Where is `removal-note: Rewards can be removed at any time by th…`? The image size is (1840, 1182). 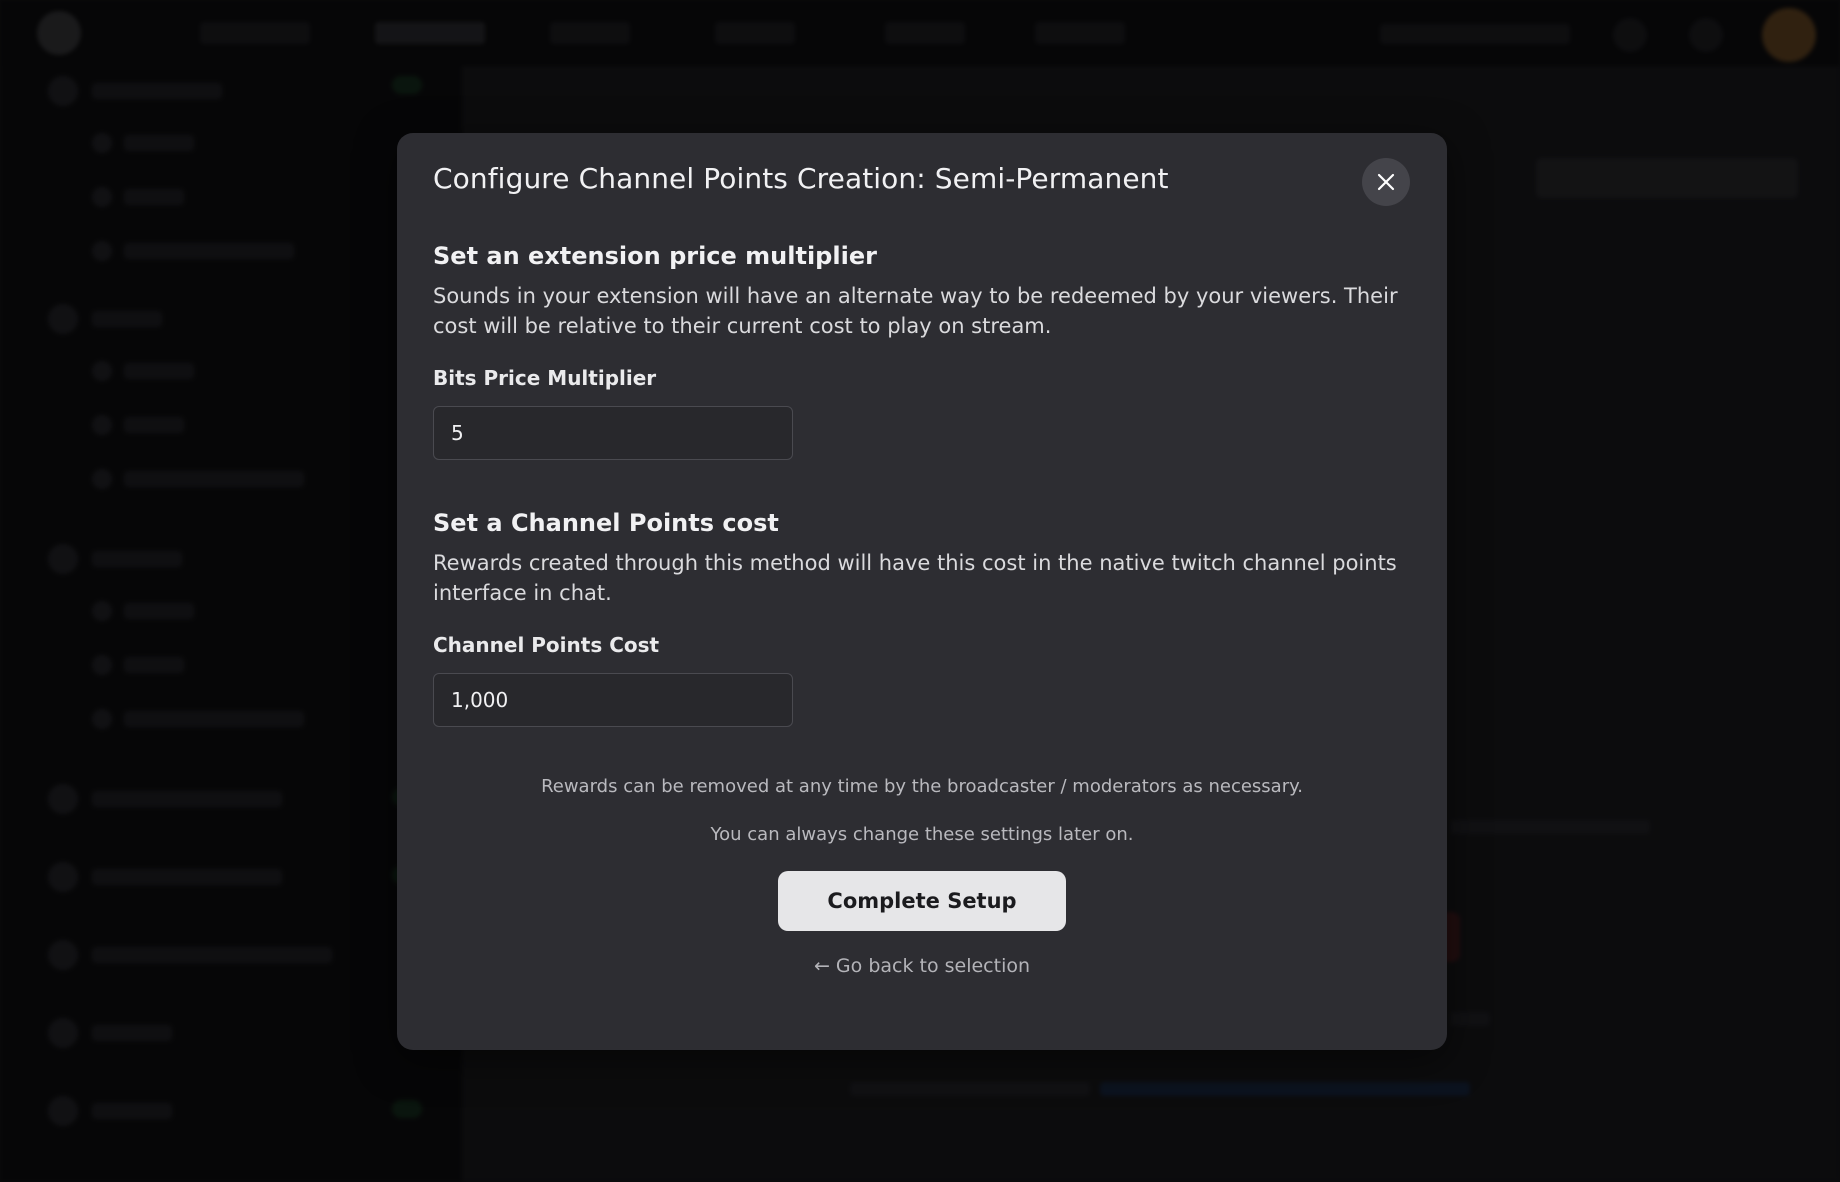 removal-note: Rewards can be removed at any time by th… is located at coordinates (922, 786).